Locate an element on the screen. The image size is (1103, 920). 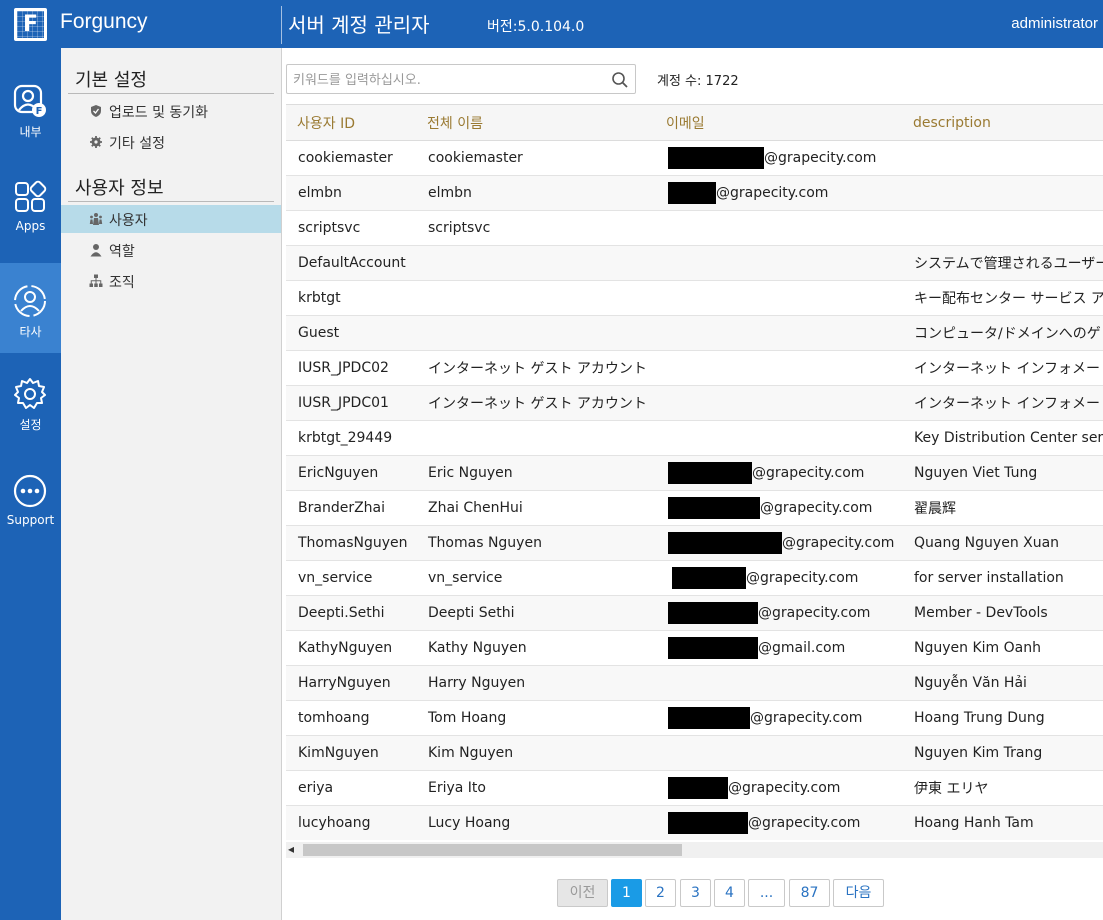
pager-page-4: 4 is located at coordinates (729, 893).